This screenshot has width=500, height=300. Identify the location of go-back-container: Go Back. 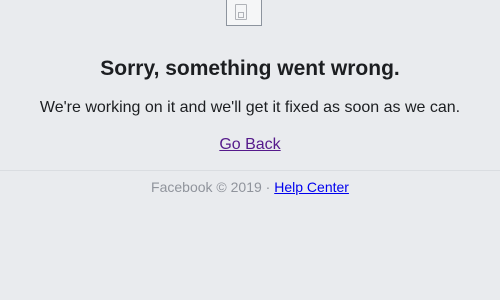
(250, 145).